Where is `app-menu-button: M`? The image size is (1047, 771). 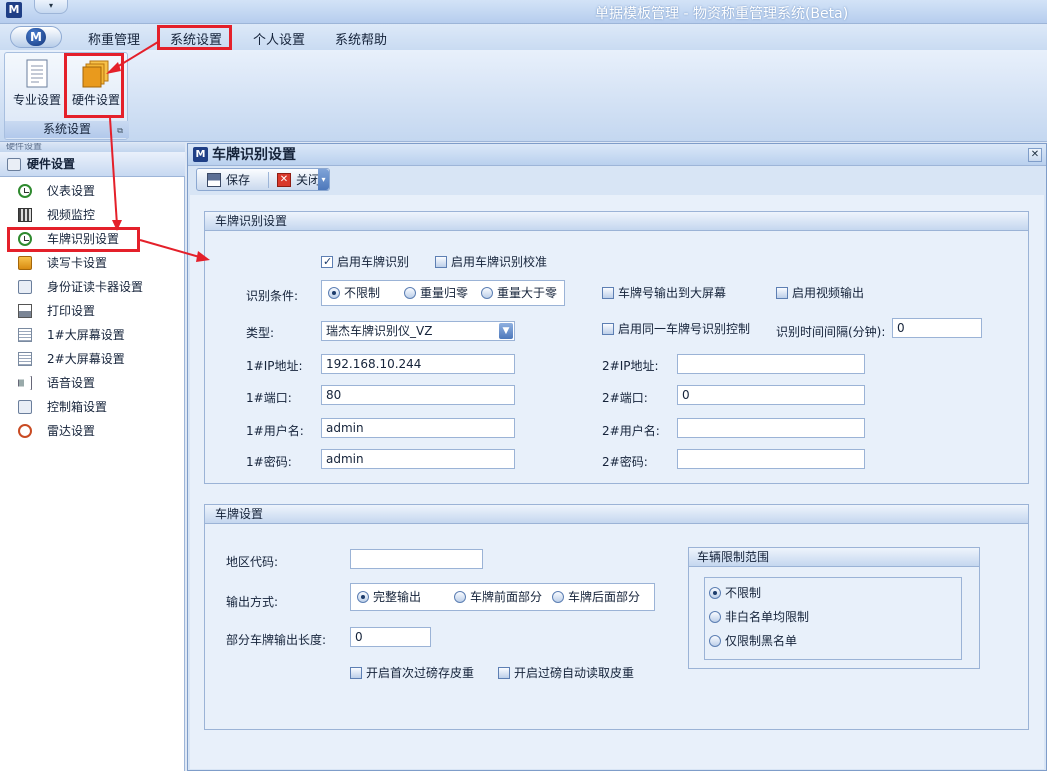 app-menu-button: M is located at coordinates (36, 37).